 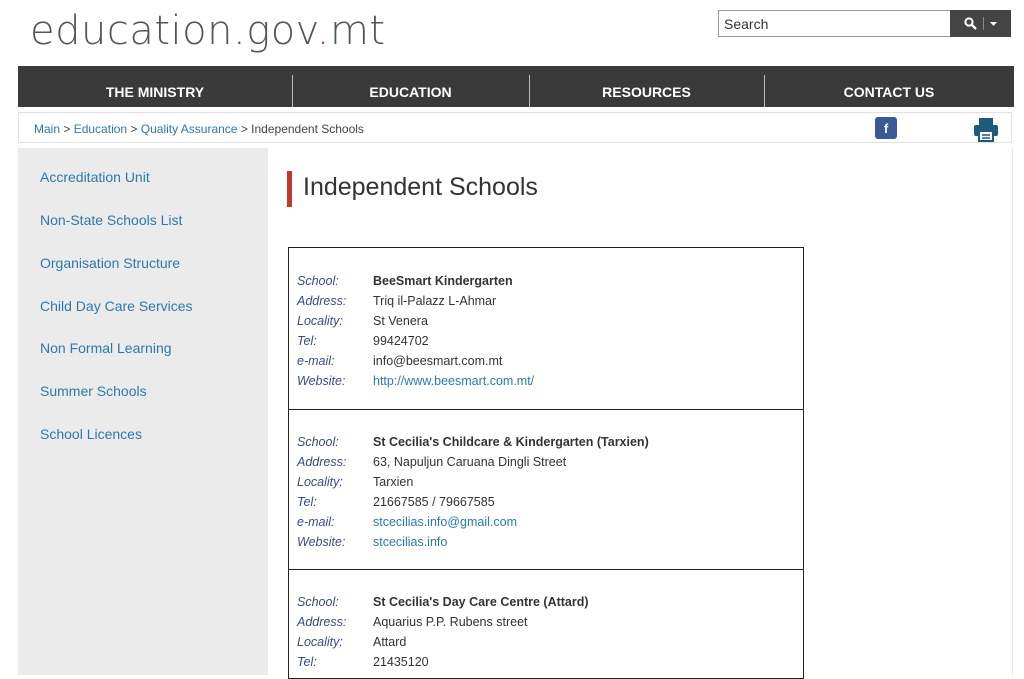 I want to click on logo-tail-text: mt, so click(x=357, y=31).